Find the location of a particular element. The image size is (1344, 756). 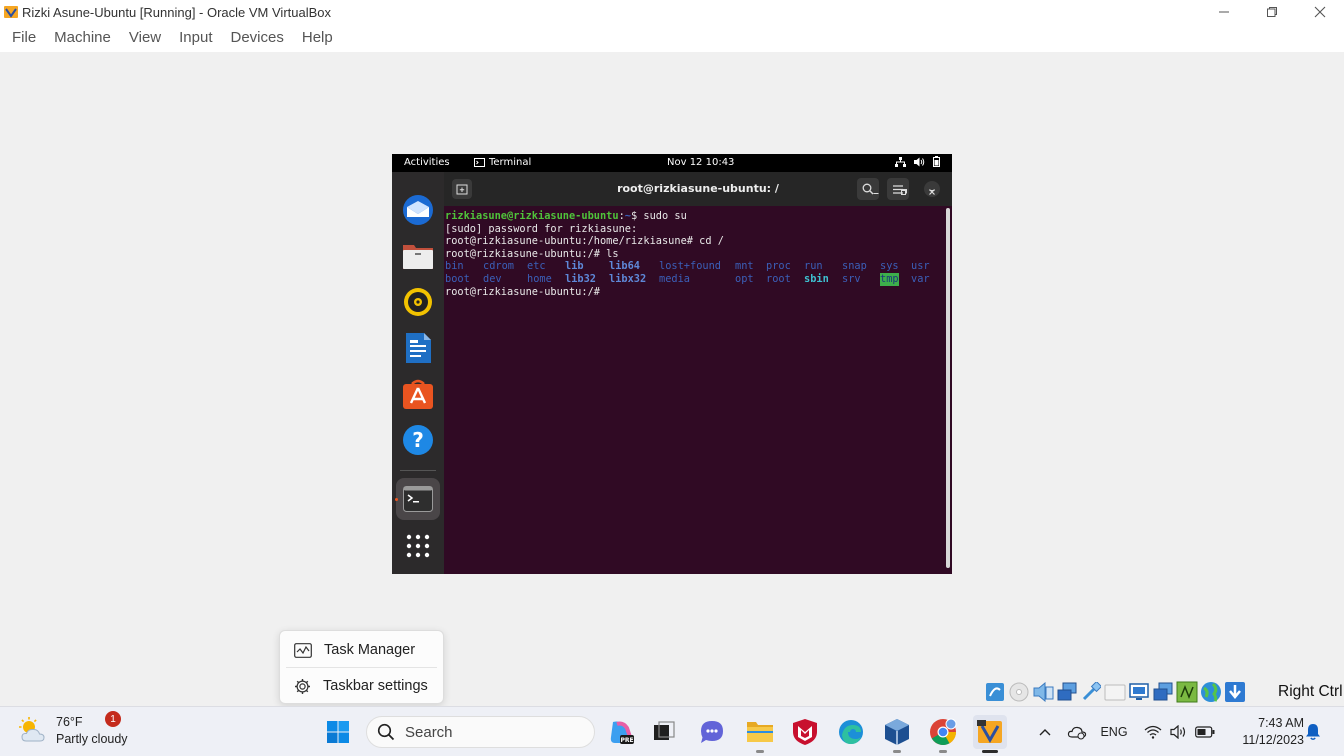

windows-start-icon is located at coordinates (338, 732).